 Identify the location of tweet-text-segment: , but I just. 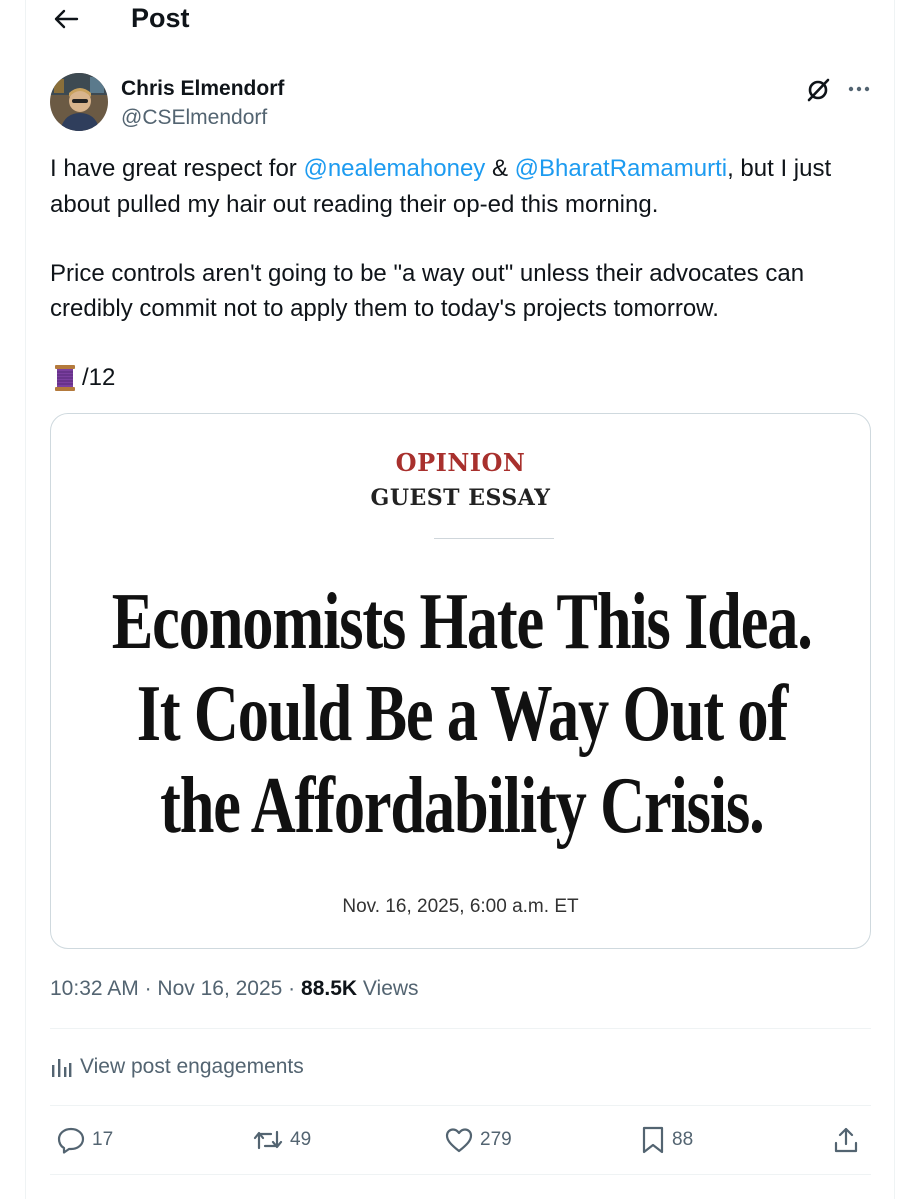
(779, 168).